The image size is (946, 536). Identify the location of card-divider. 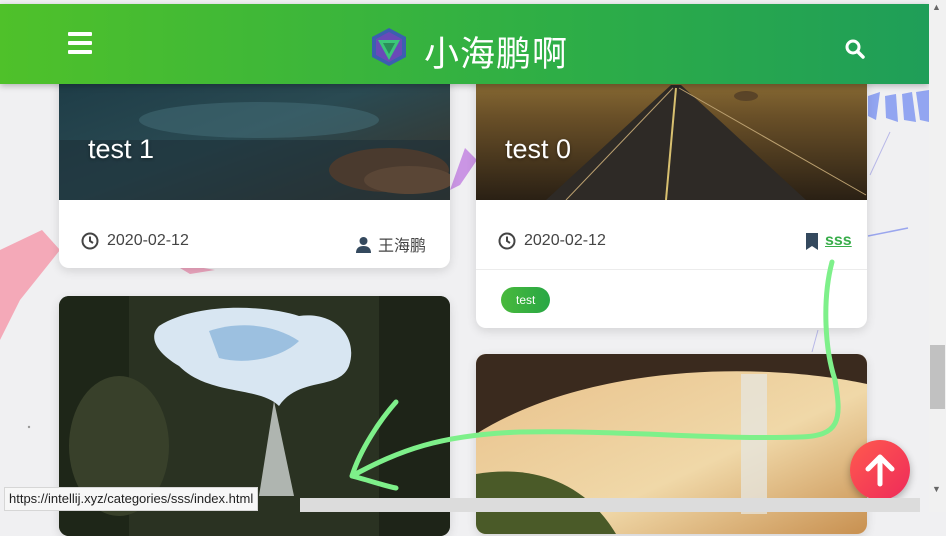
(671, 269).